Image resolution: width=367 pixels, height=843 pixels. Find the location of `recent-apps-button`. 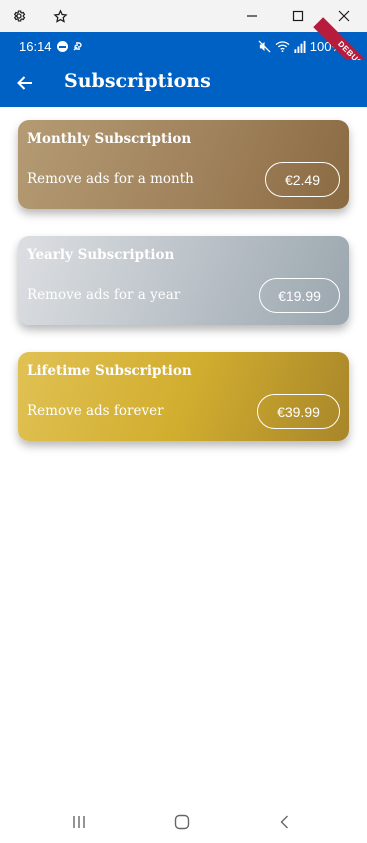

recent-apps-button is located at coordinates (79, 822).